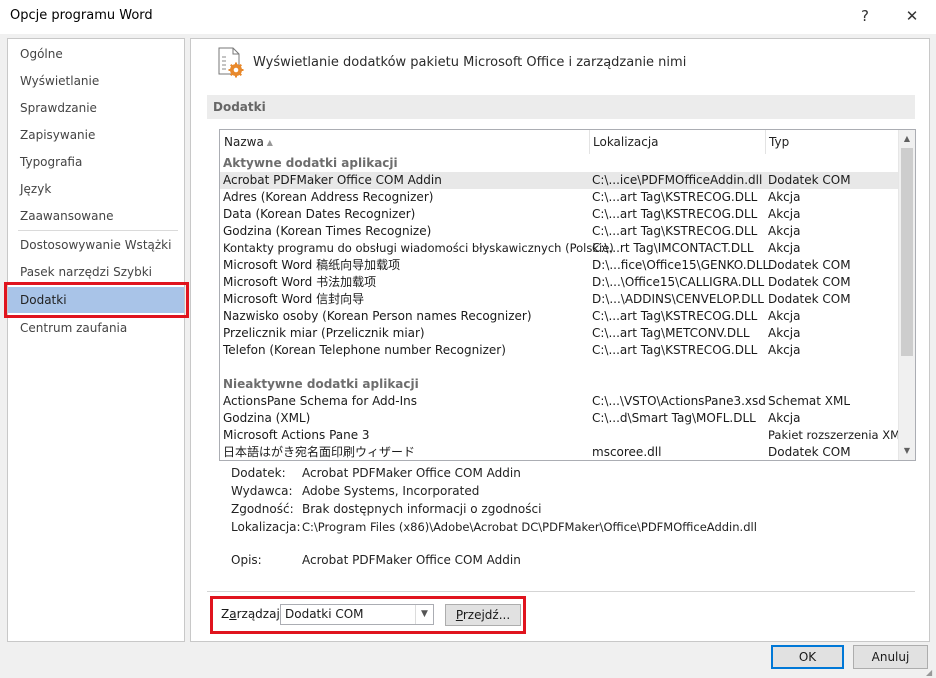 This screenshot has width=936, height=678. What do you see at coordinates (561, 107) in the screenshot?
I see `section-header: Dodatki` at bounding box center [561, 107].